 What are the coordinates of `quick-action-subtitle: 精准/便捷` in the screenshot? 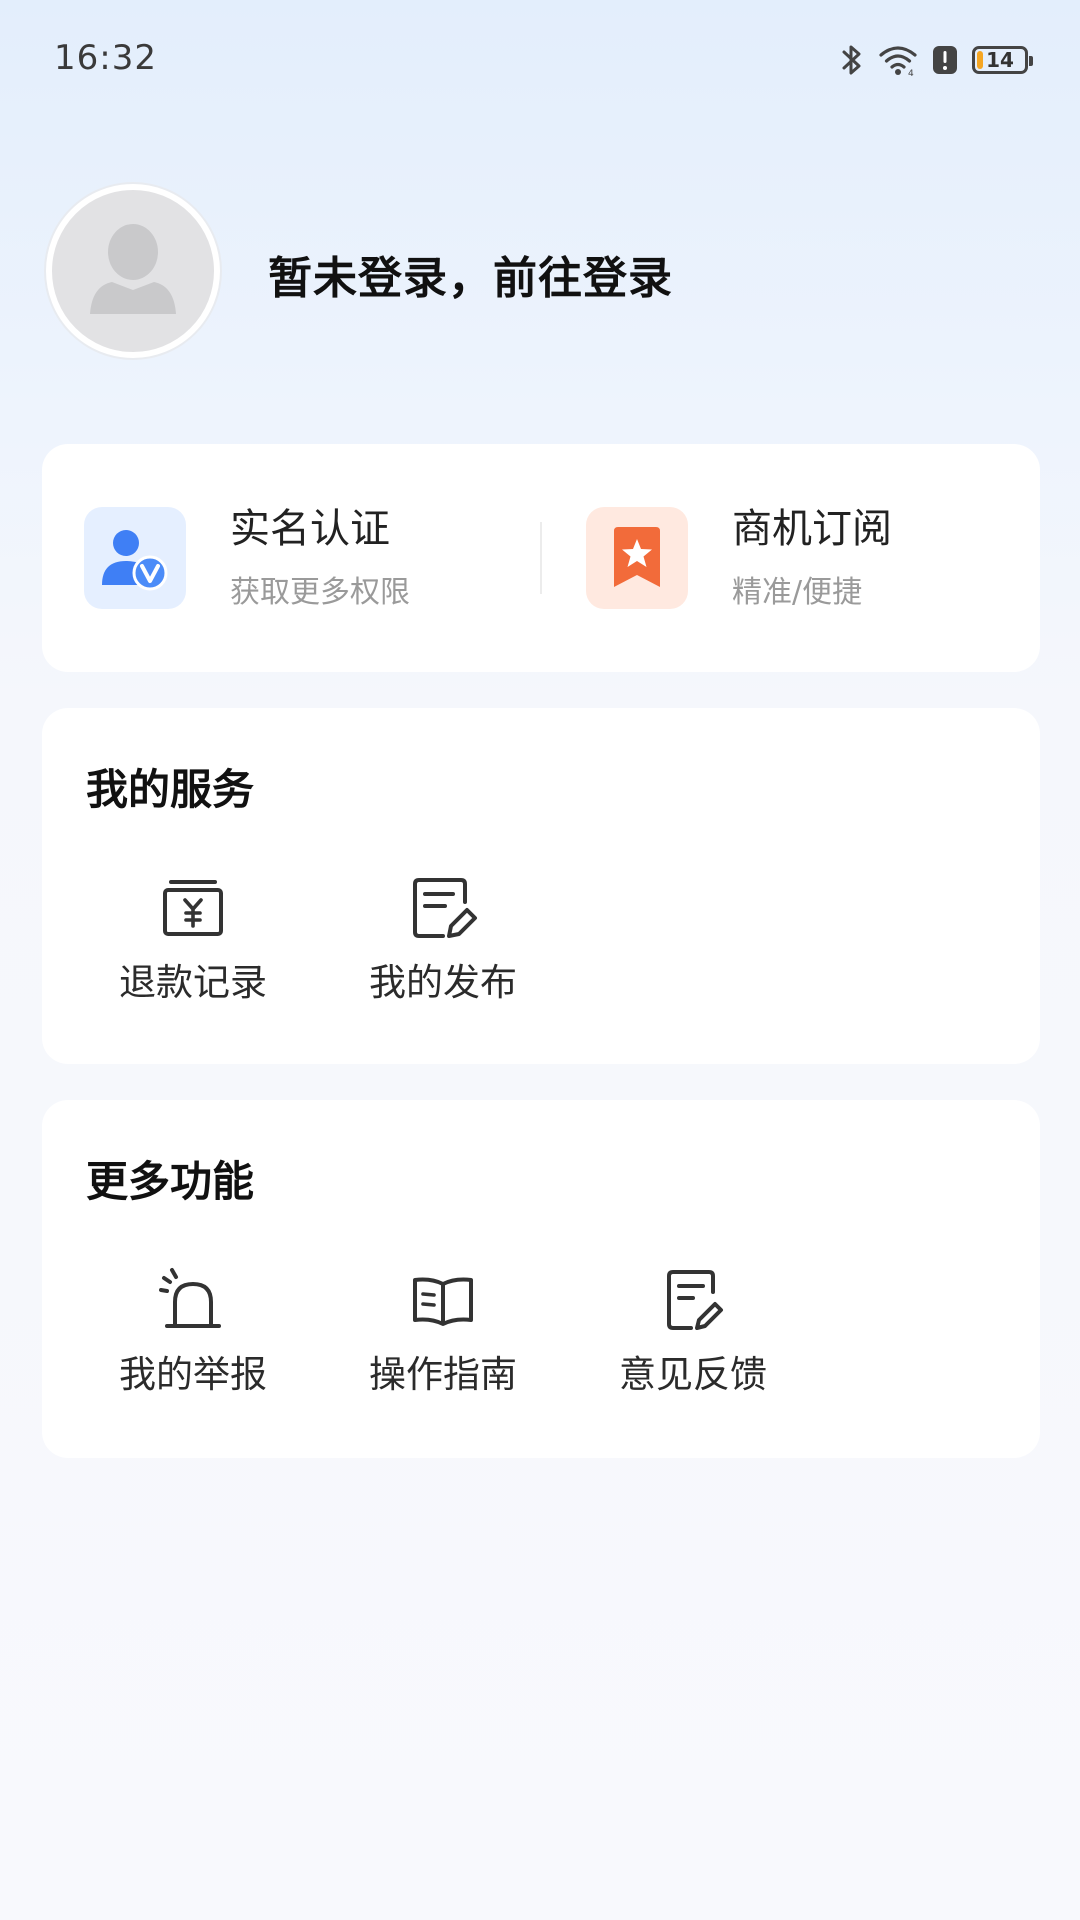 It's located at (797, 592).